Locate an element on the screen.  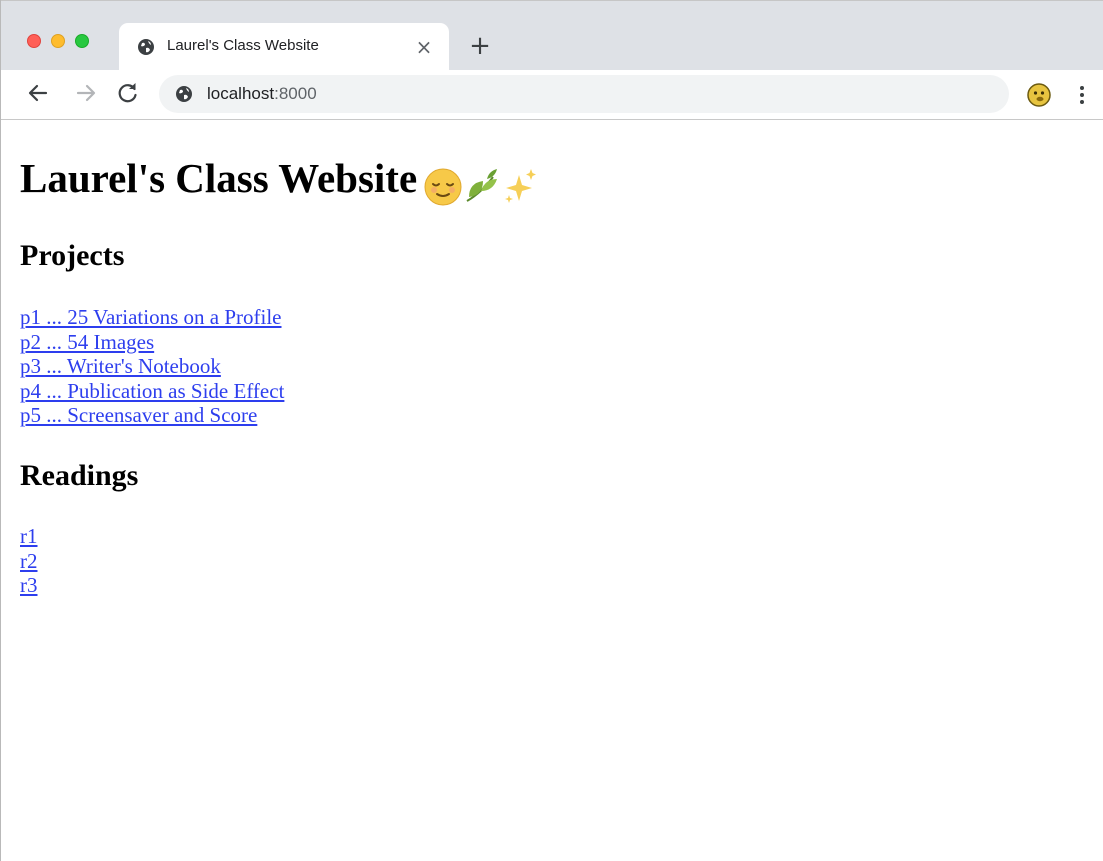
window-zoom-button is located at coordinates (82, 41).